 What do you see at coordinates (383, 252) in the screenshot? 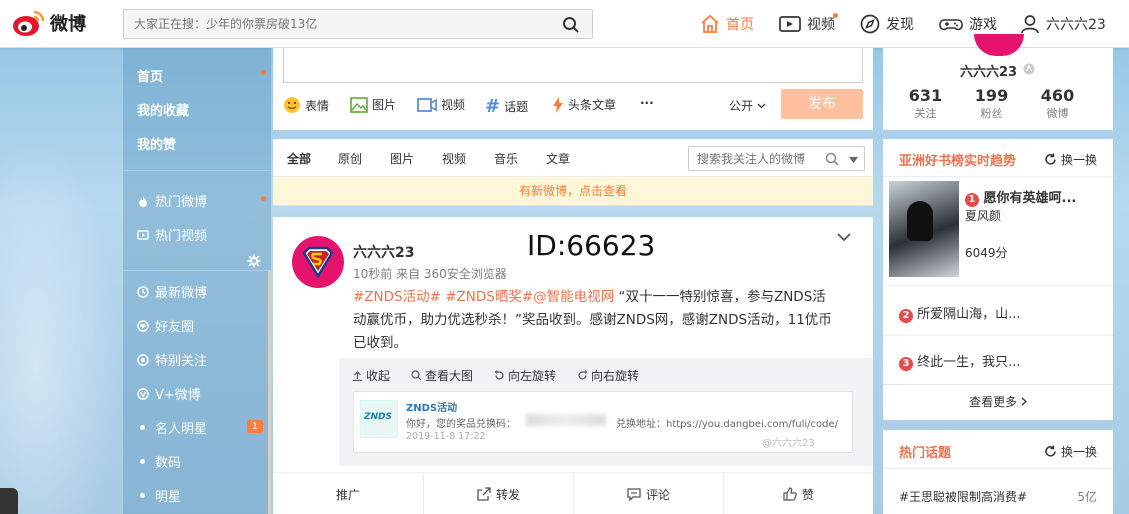
I see `author-name: 六六六23` at bounding box center [383, 252].